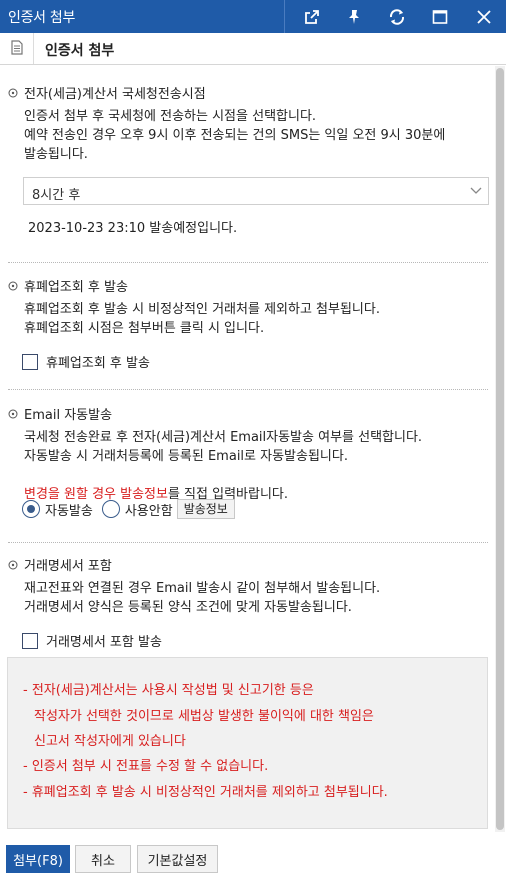 This screenshot has height=878, width=506. I want to click on radio-no-use-label: 사용안함, so click(149, 509).